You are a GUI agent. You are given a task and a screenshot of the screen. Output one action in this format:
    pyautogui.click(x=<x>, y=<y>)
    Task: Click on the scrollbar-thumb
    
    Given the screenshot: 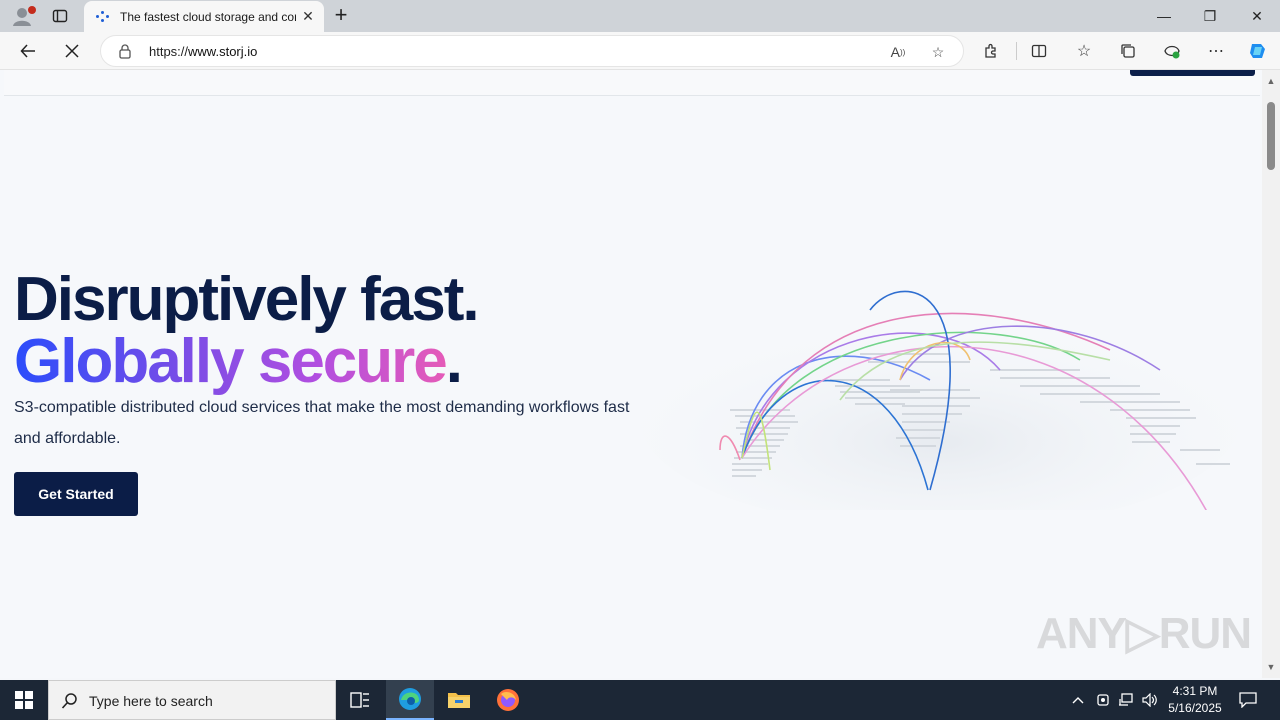 What is the action you would take?
    pyautogui.click(x=1271, y=136)
    